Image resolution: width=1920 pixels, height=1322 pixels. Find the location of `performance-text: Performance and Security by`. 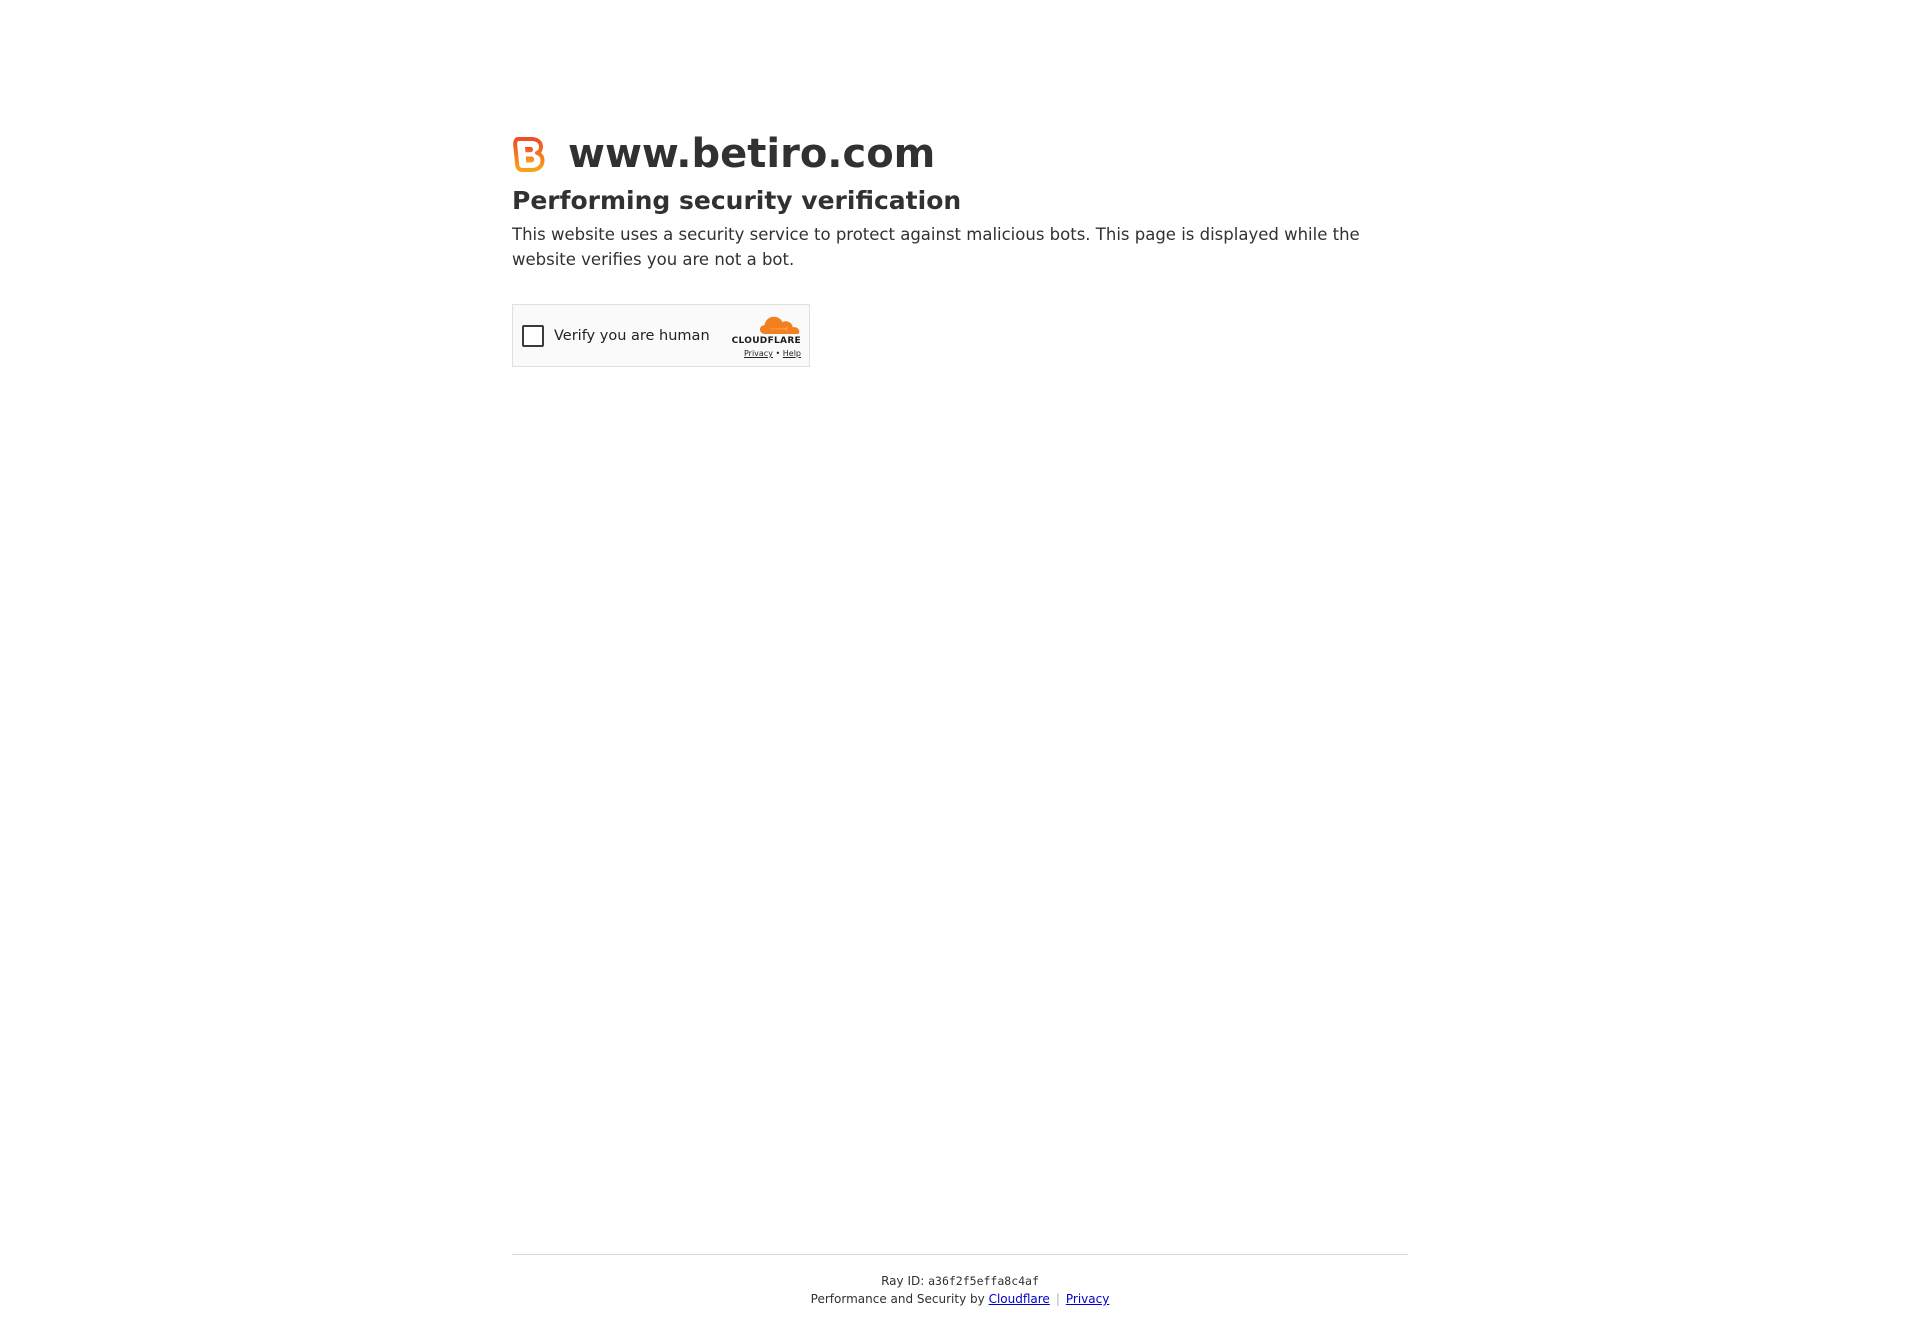

performance-text: Performance and Security by is located at coordinates (897, 1299).